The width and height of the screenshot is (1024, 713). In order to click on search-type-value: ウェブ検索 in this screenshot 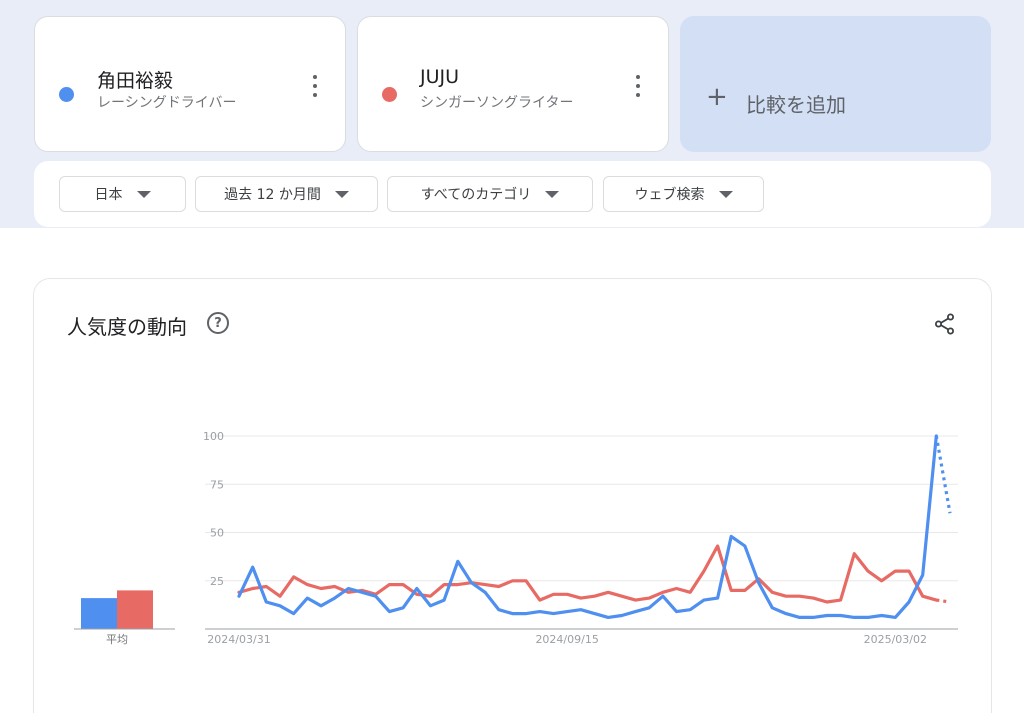, I will do `click(669, 195)`.